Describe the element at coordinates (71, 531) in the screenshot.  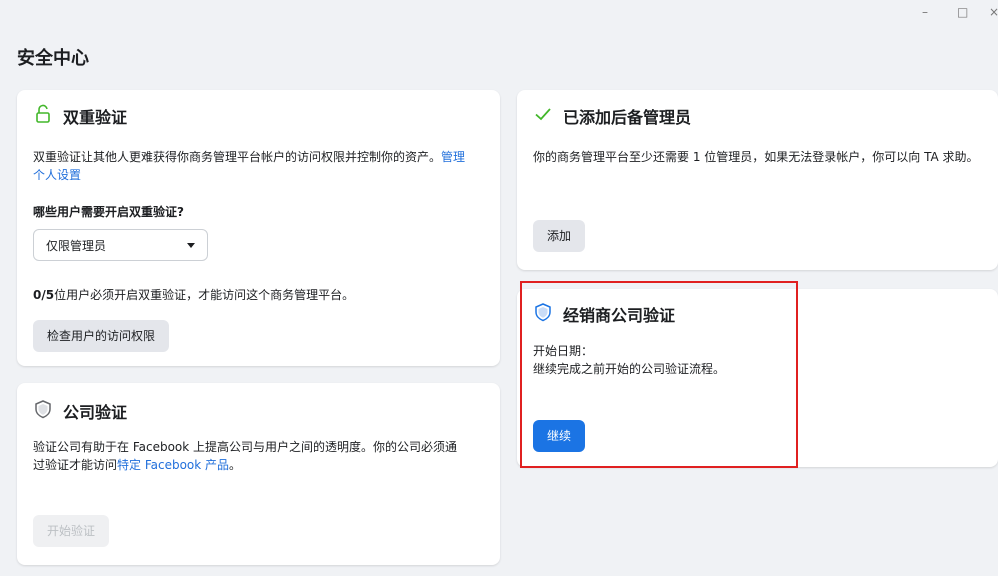
I see `start-verification-button: 开始验证` at that location.